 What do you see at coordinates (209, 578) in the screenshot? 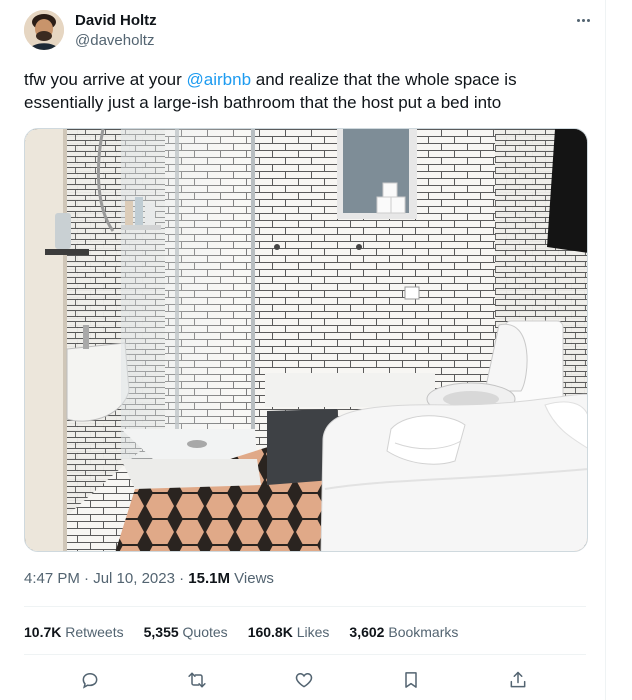
I see `views-count: 15.1M` at bounding box center [209, 578].